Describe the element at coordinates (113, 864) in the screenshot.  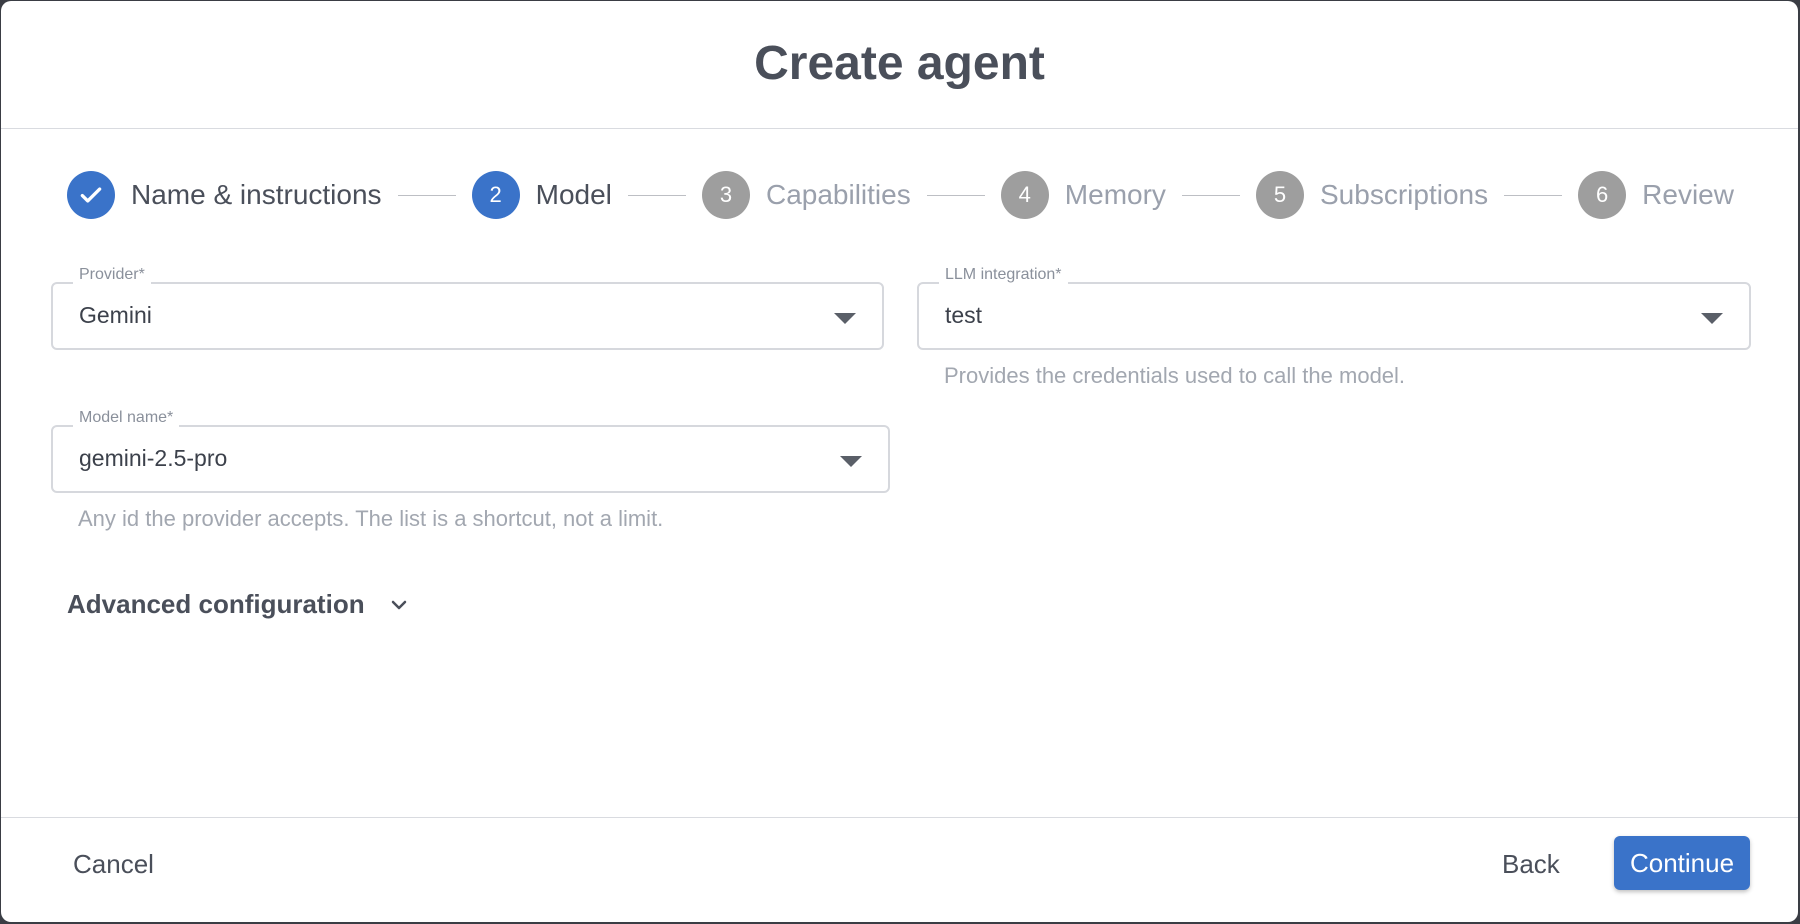
I see `cancel-button: Cancel` at that location.